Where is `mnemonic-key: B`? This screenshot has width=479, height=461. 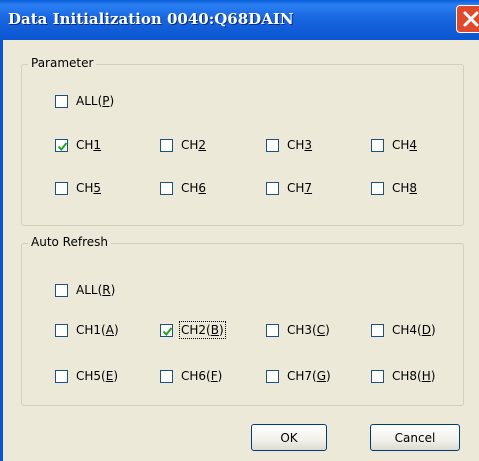
mnemonic-key: B is located at coordinates (214, 330).